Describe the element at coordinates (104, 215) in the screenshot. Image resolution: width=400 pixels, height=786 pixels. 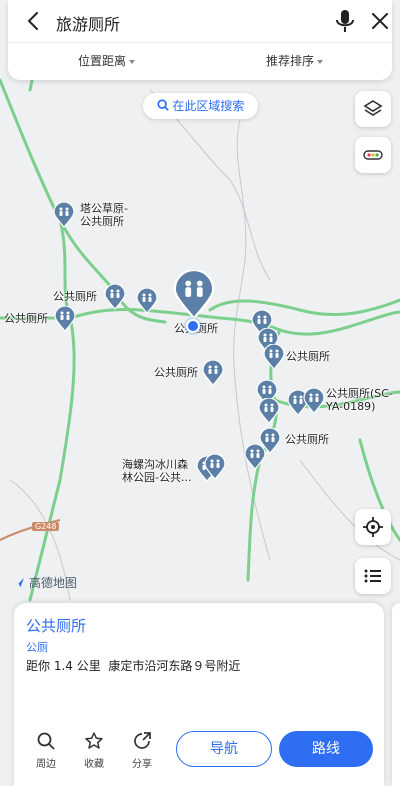
I see `map-label-tagong: 塔公草原- 公共厕所` at that location.